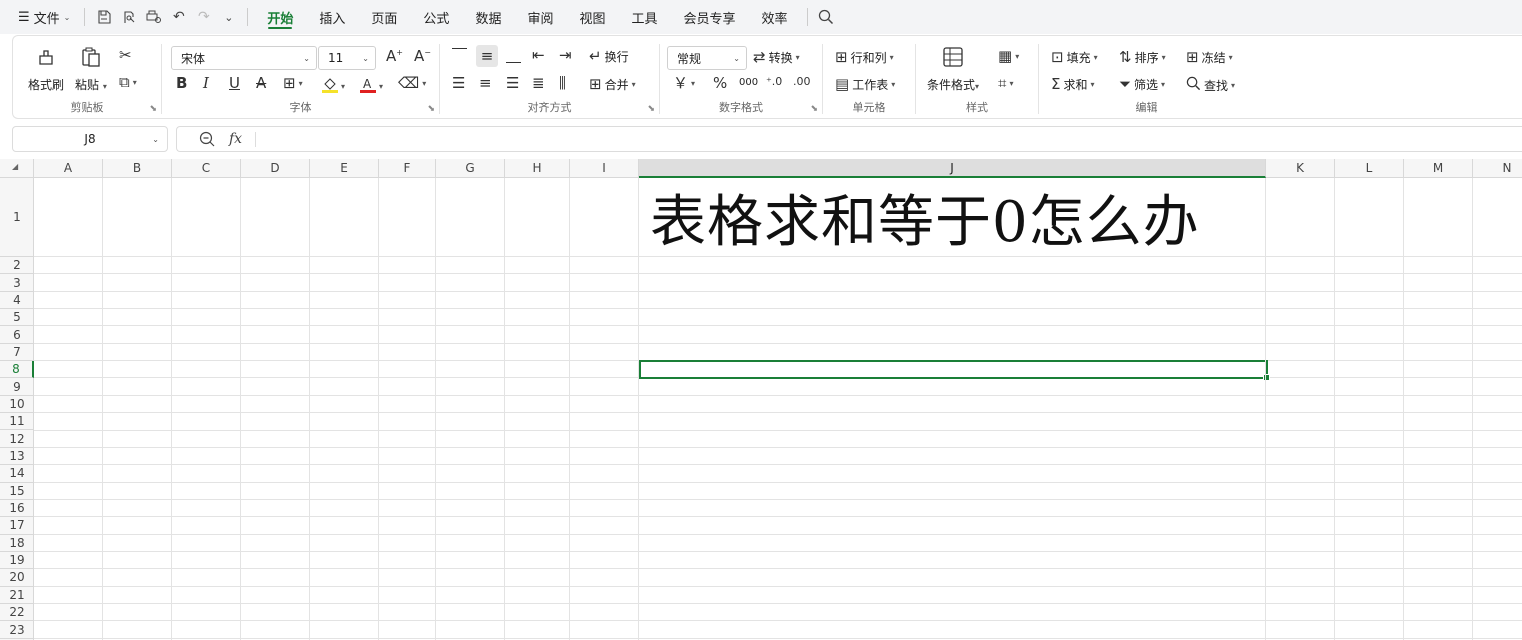 Image resolution: width=1522 pixels, height=640 pixels. I want to click on tab-efficiency: 效率, so click(775, 17).